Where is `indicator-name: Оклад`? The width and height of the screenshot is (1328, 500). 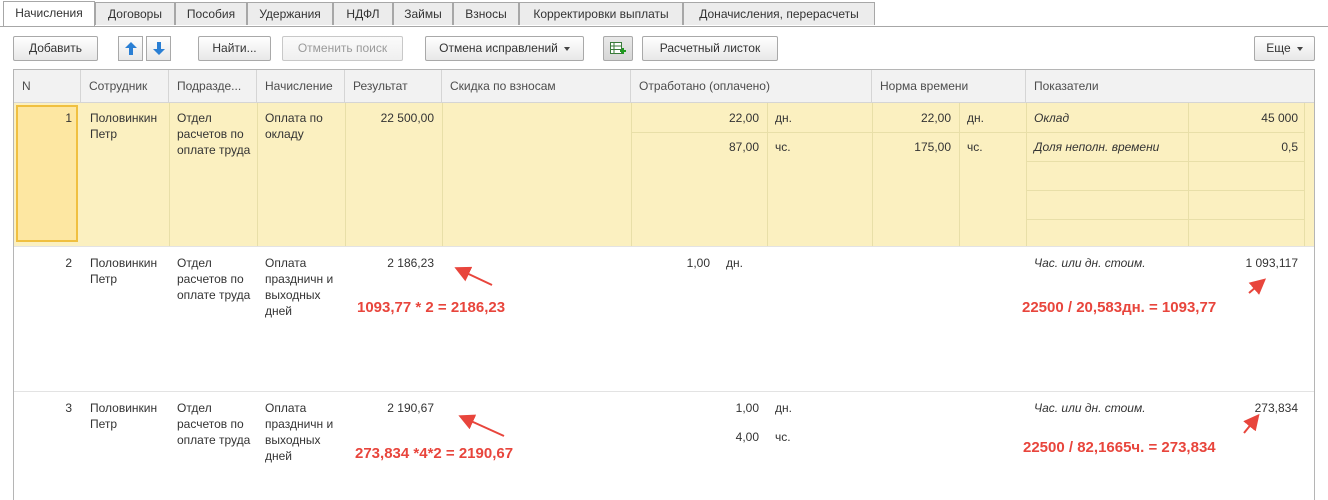
indicator-name: Оклад is located at coordinates (1052, 118).